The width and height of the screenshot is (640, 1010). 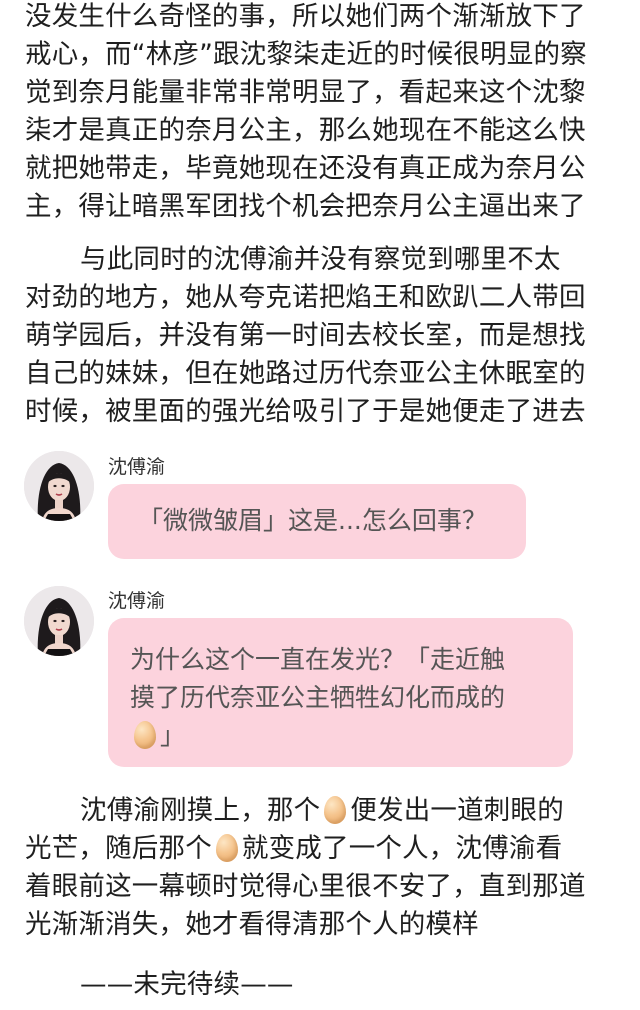 What do you see at coordinates (305, 373) in the screenshot?
I see `story-line: 自己的妹妹，但在她路过历代奈亚公主休眠室的` at bounding box center [305, 373].